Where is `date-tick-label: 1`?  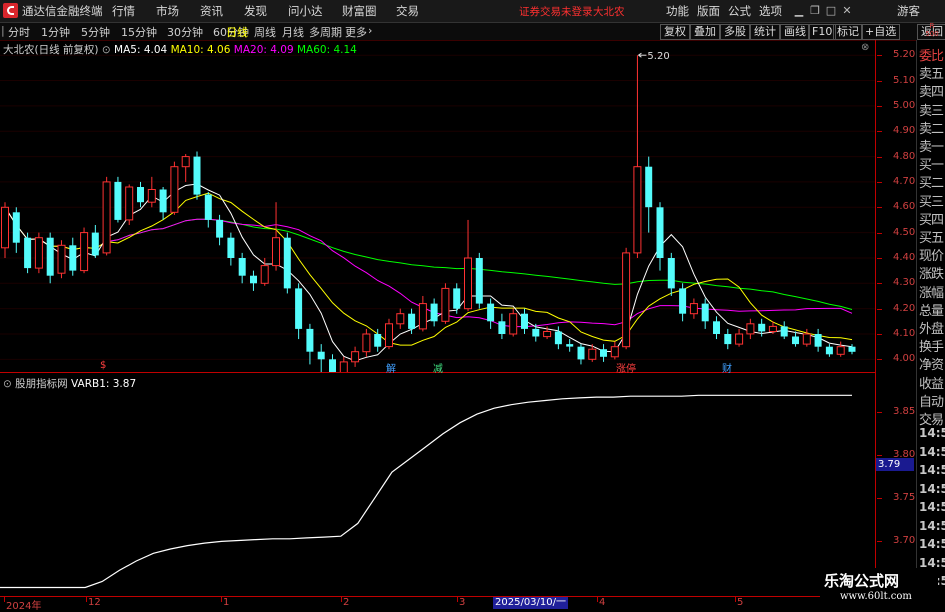
date-tick-label: 1 is located at coordinates (226, 602).